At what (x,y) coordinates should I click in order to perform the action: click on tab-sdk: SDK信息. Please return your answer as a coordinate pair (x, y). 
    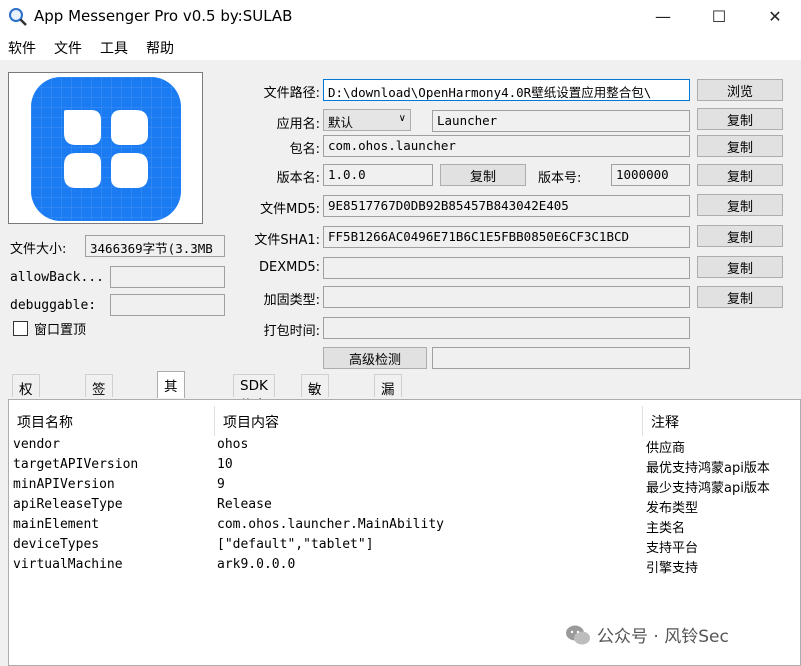
    Looking at the image, I should click on (254, 394).